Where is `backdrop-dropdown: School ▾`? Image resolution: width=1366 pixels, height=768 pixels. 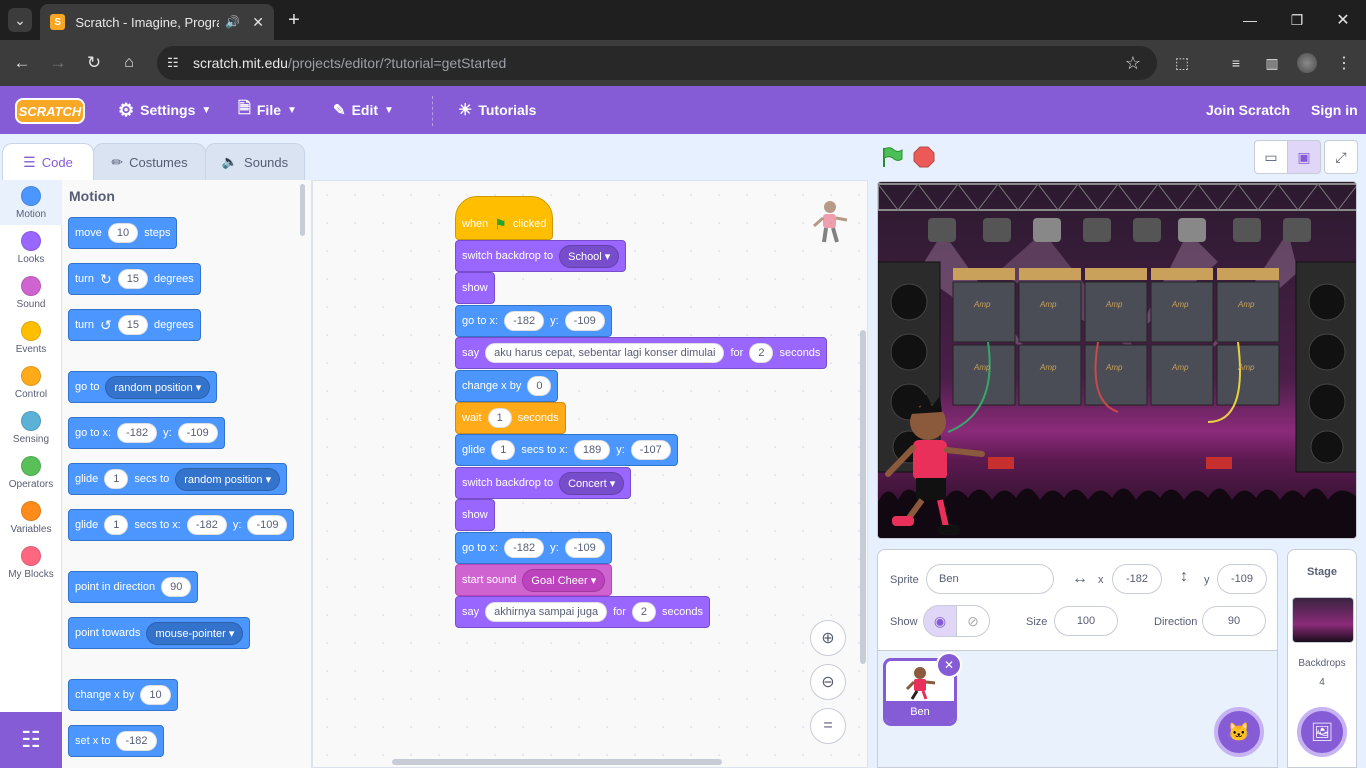 backdrop-dropdown: School ▾ is located at coordinates (589, 256).